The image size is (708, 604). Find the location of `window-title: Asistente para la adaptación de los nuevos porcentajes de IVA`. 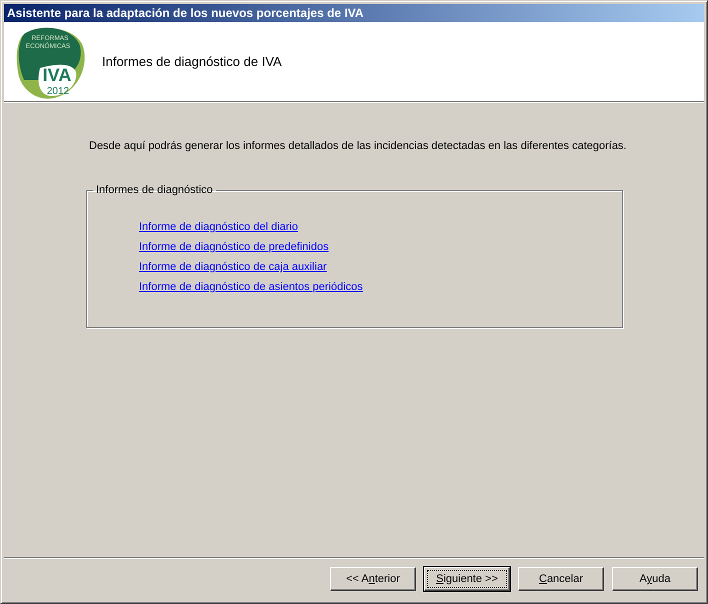

window-title: Asistente para la adaptación de los nuevos porcentajes de IVA is located at coordinates (185, 13).